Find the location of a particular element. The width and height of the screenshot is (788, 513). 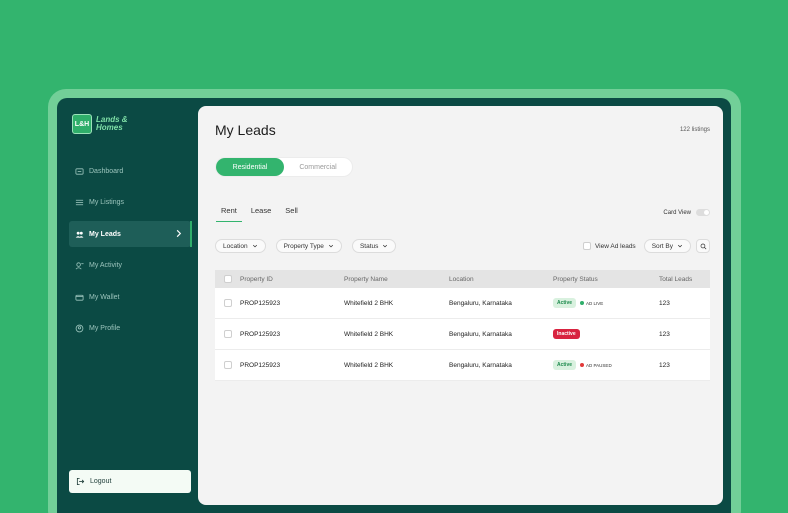

view-ad-leads: View Ad leads is located at coordinates (609, 246).